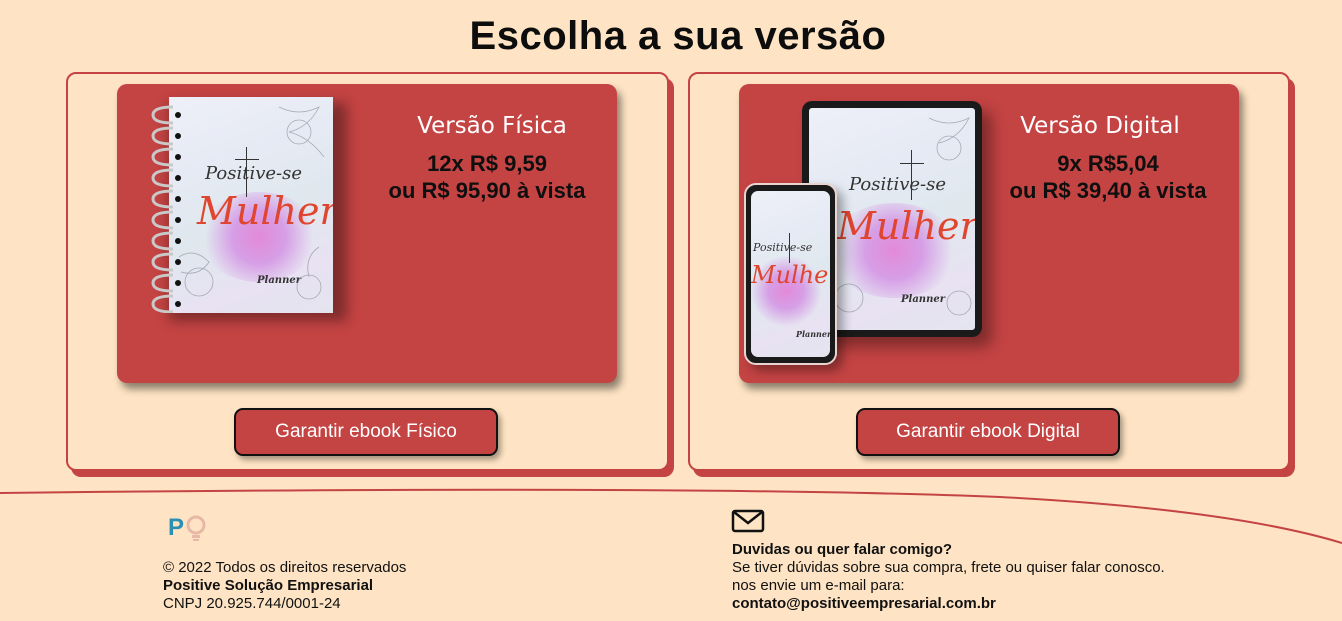  Describe the element at coordinates (196, 528) in the screenshot. I see `lightbulb-icon` at that location.